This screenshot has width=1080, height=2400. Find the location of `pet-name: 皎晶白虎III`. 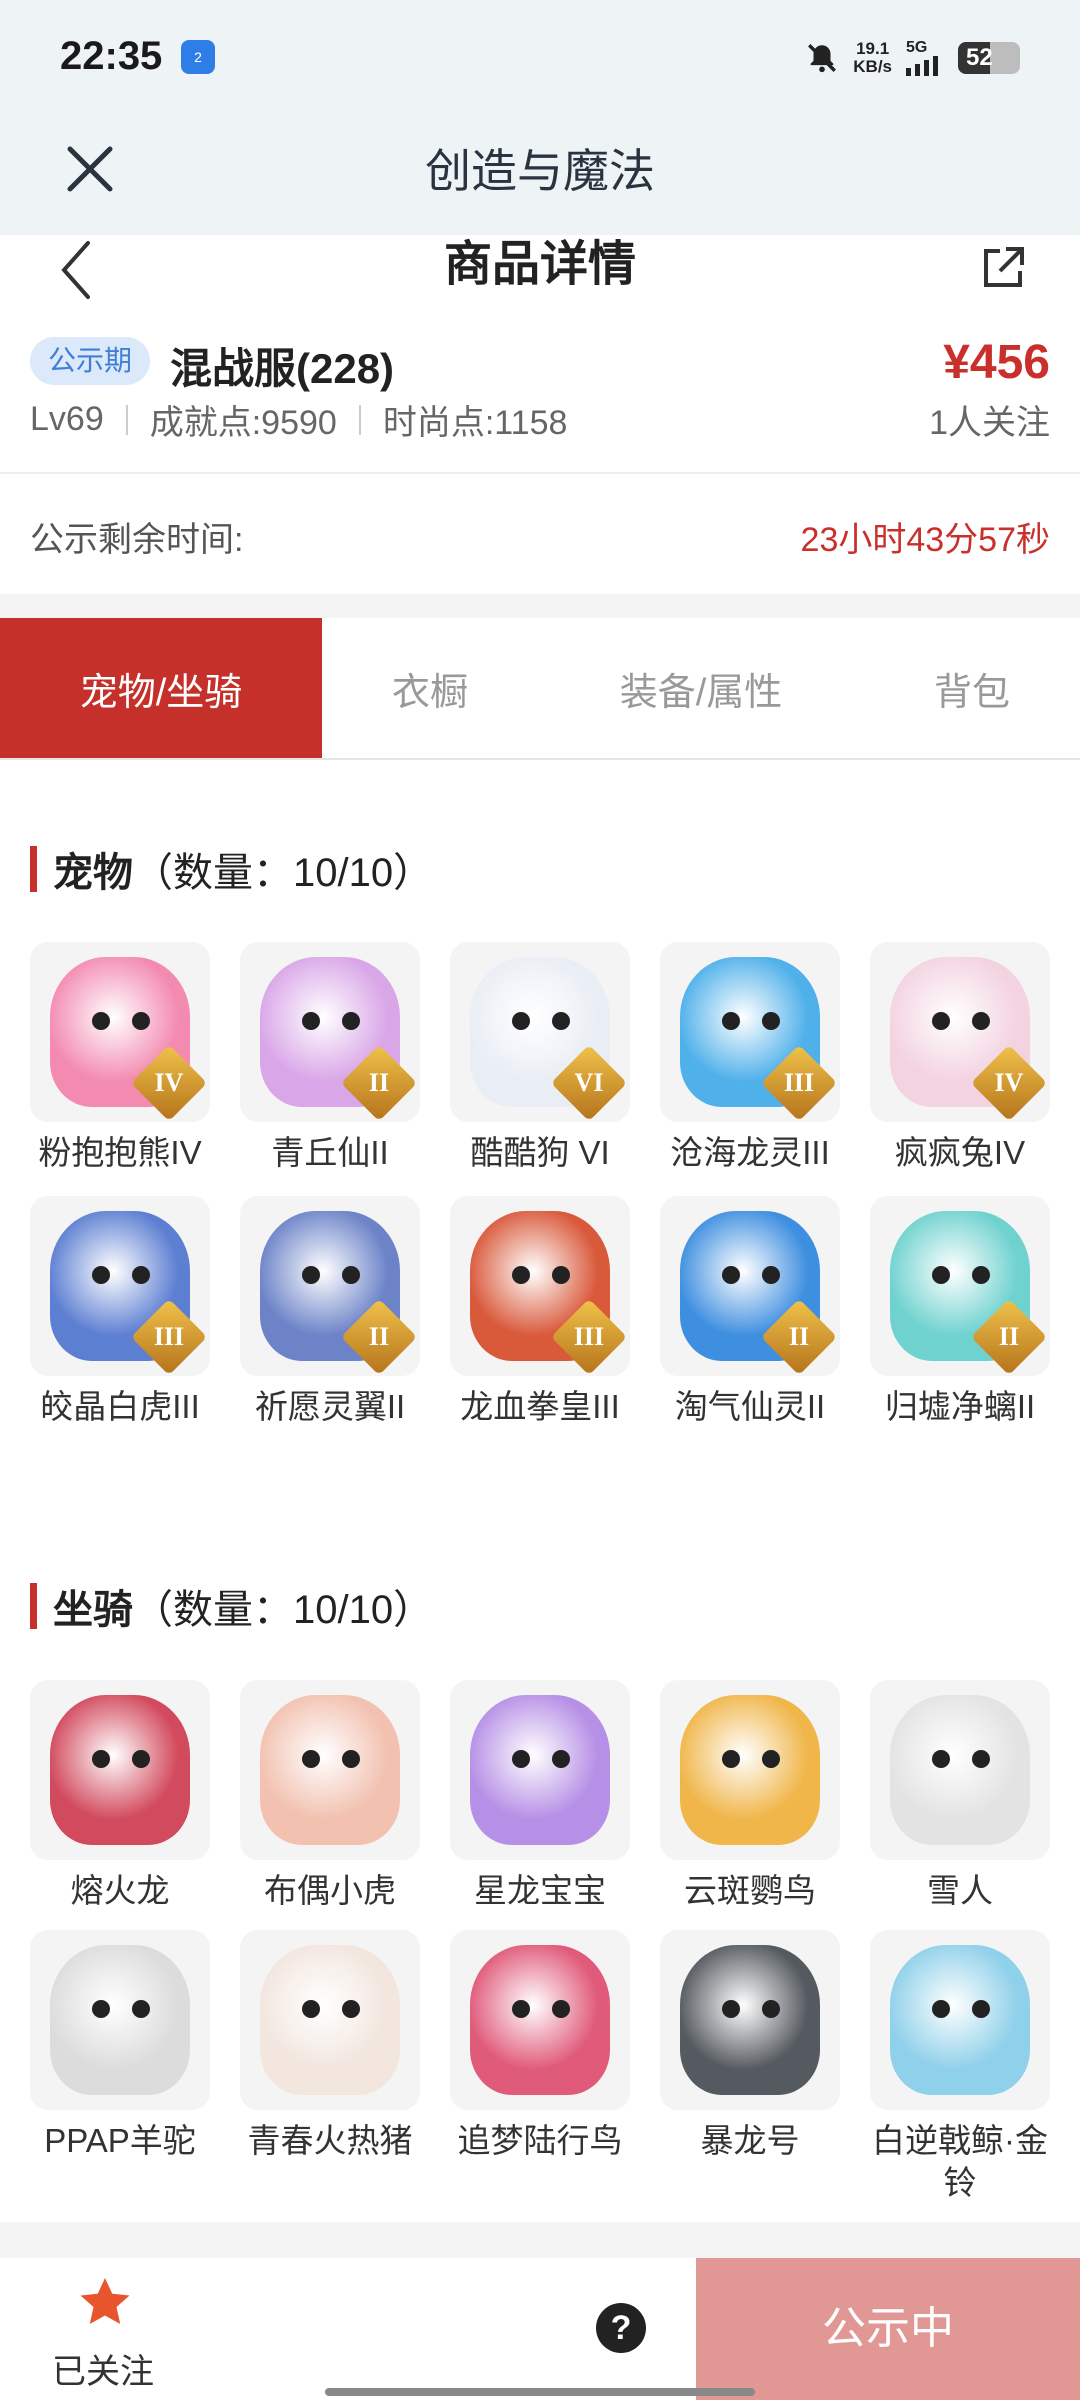

pet-name: 皎晶白虎III is located at coordinates (120, 1406).